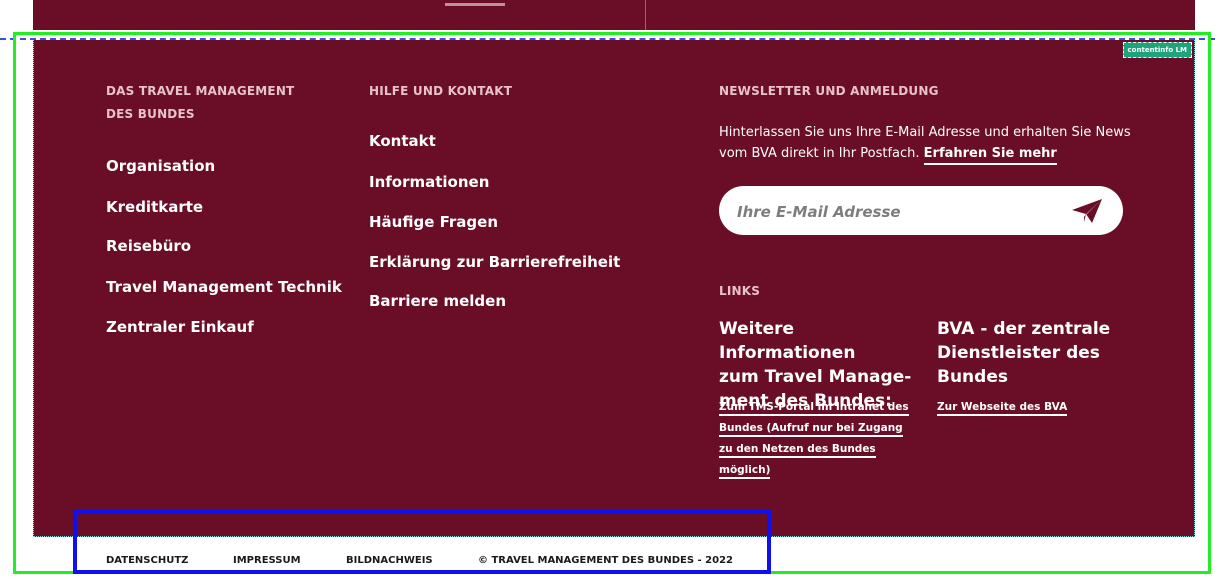  What do you see at coordinates (1018, 353) in the screenshot?
I see `links-group2-title-line: Dienstleister des` at bounding box center [1018, 353].